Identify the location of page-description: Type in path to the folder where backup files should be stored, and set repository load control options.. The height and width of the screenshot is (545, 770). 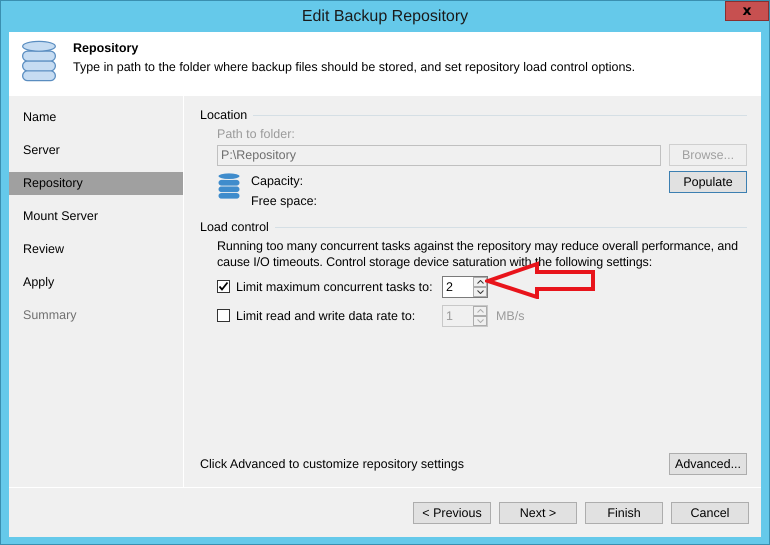
(354, 67).